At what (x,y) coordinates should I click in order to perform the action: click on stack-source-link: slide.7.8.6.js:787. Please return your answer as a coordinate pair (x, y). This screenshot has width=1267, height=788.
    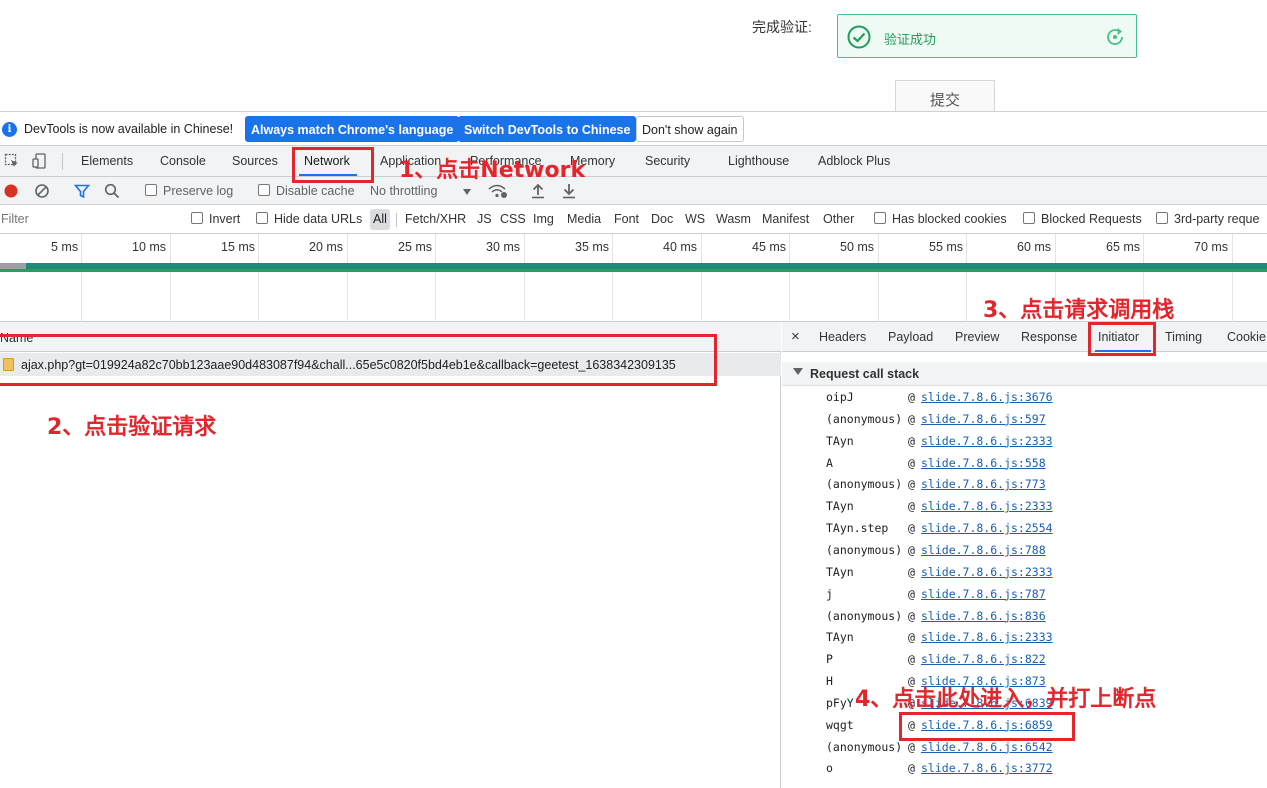
    Looking at the image, I should click on (983, 594).